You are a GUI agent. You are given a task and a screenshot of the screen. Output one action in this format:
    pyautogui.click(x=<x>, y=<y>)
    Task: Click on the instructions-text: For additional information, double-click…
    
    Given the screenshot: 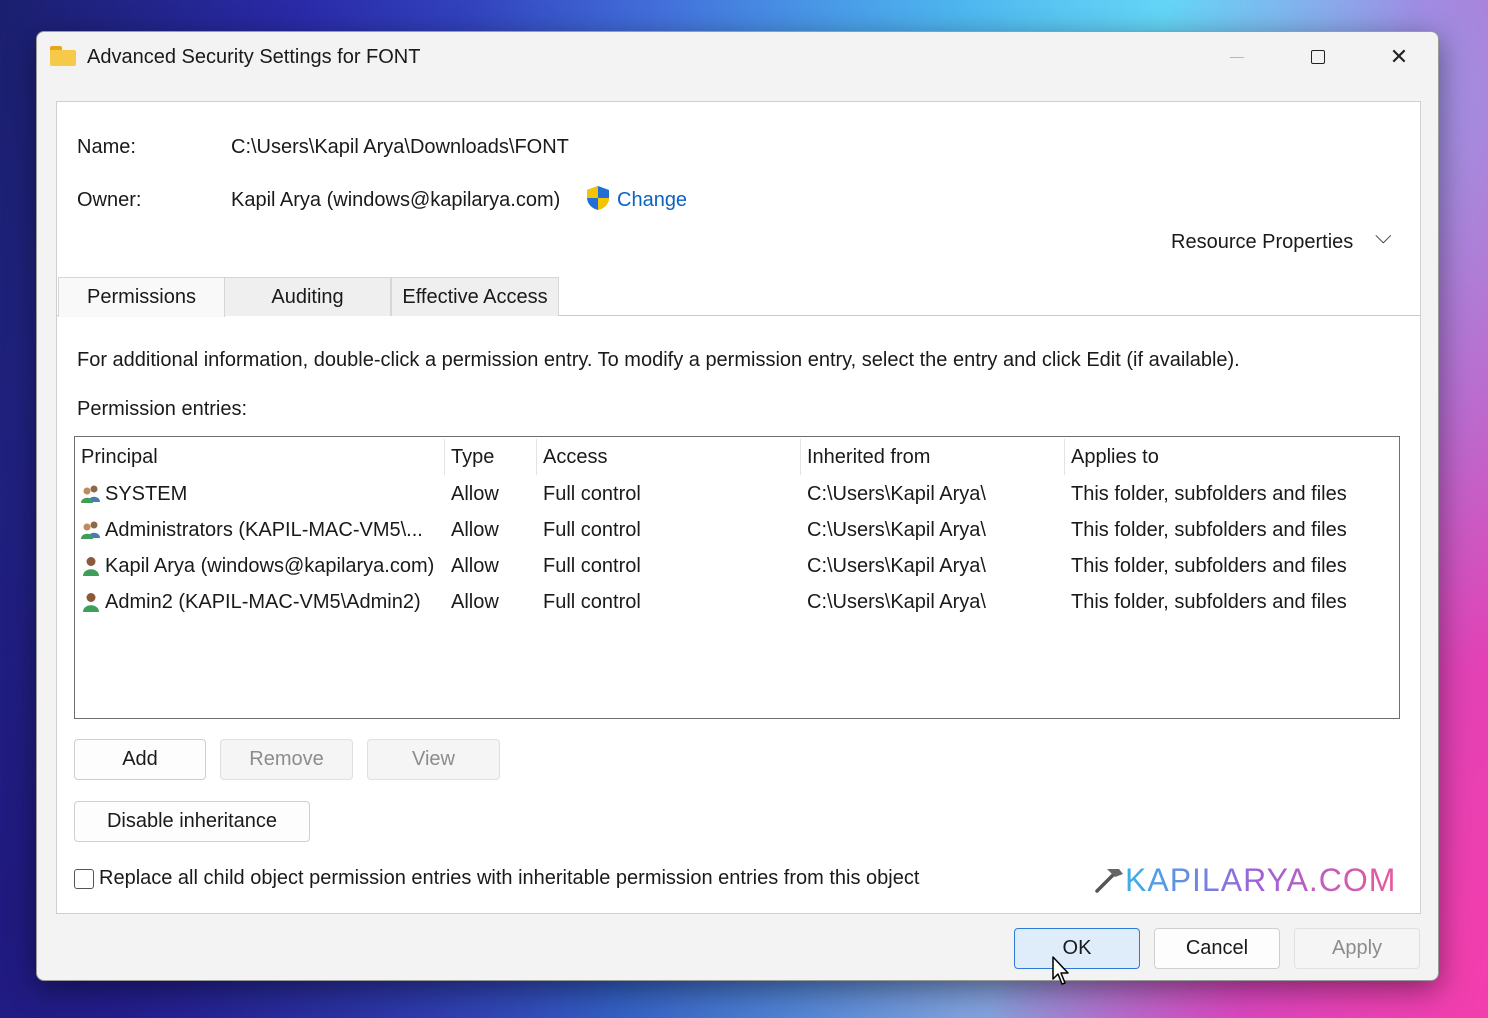 What is the action you would take?
    pyautogui.click(x=658, y=360)
    